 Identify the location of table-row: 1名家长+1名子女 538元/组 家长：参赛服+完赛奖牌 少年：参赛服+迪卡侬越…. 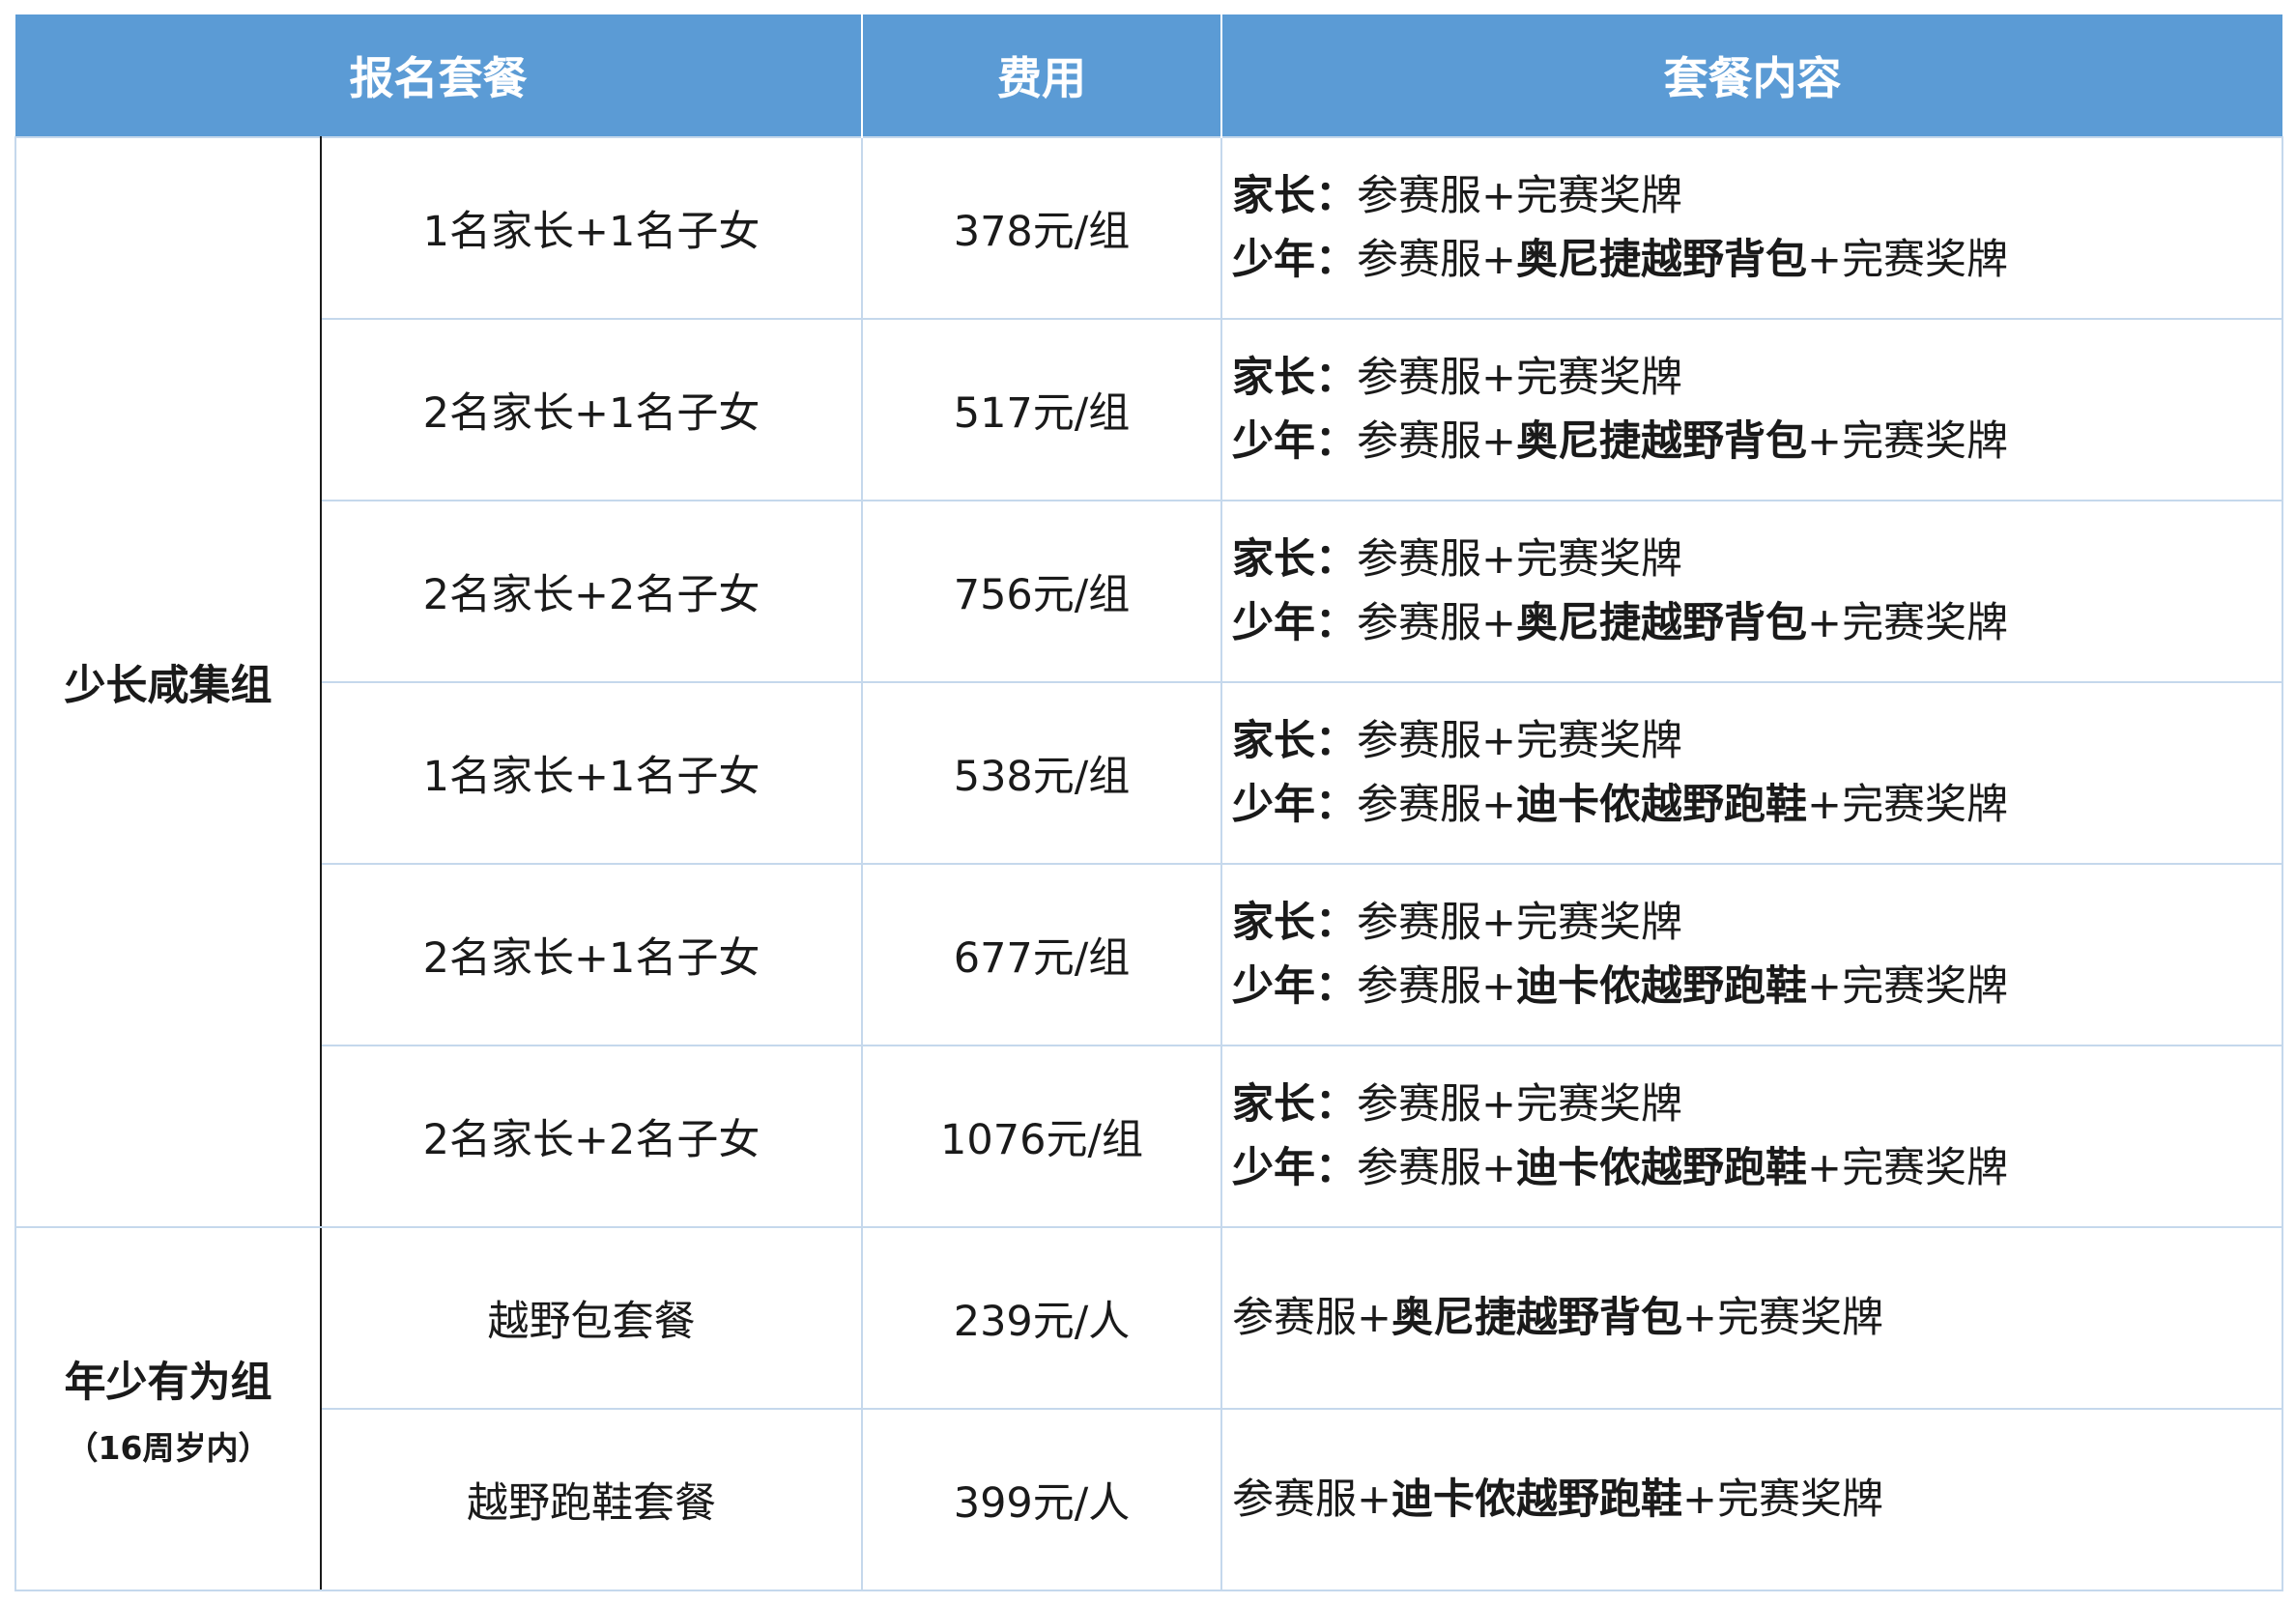
(1149, 773).